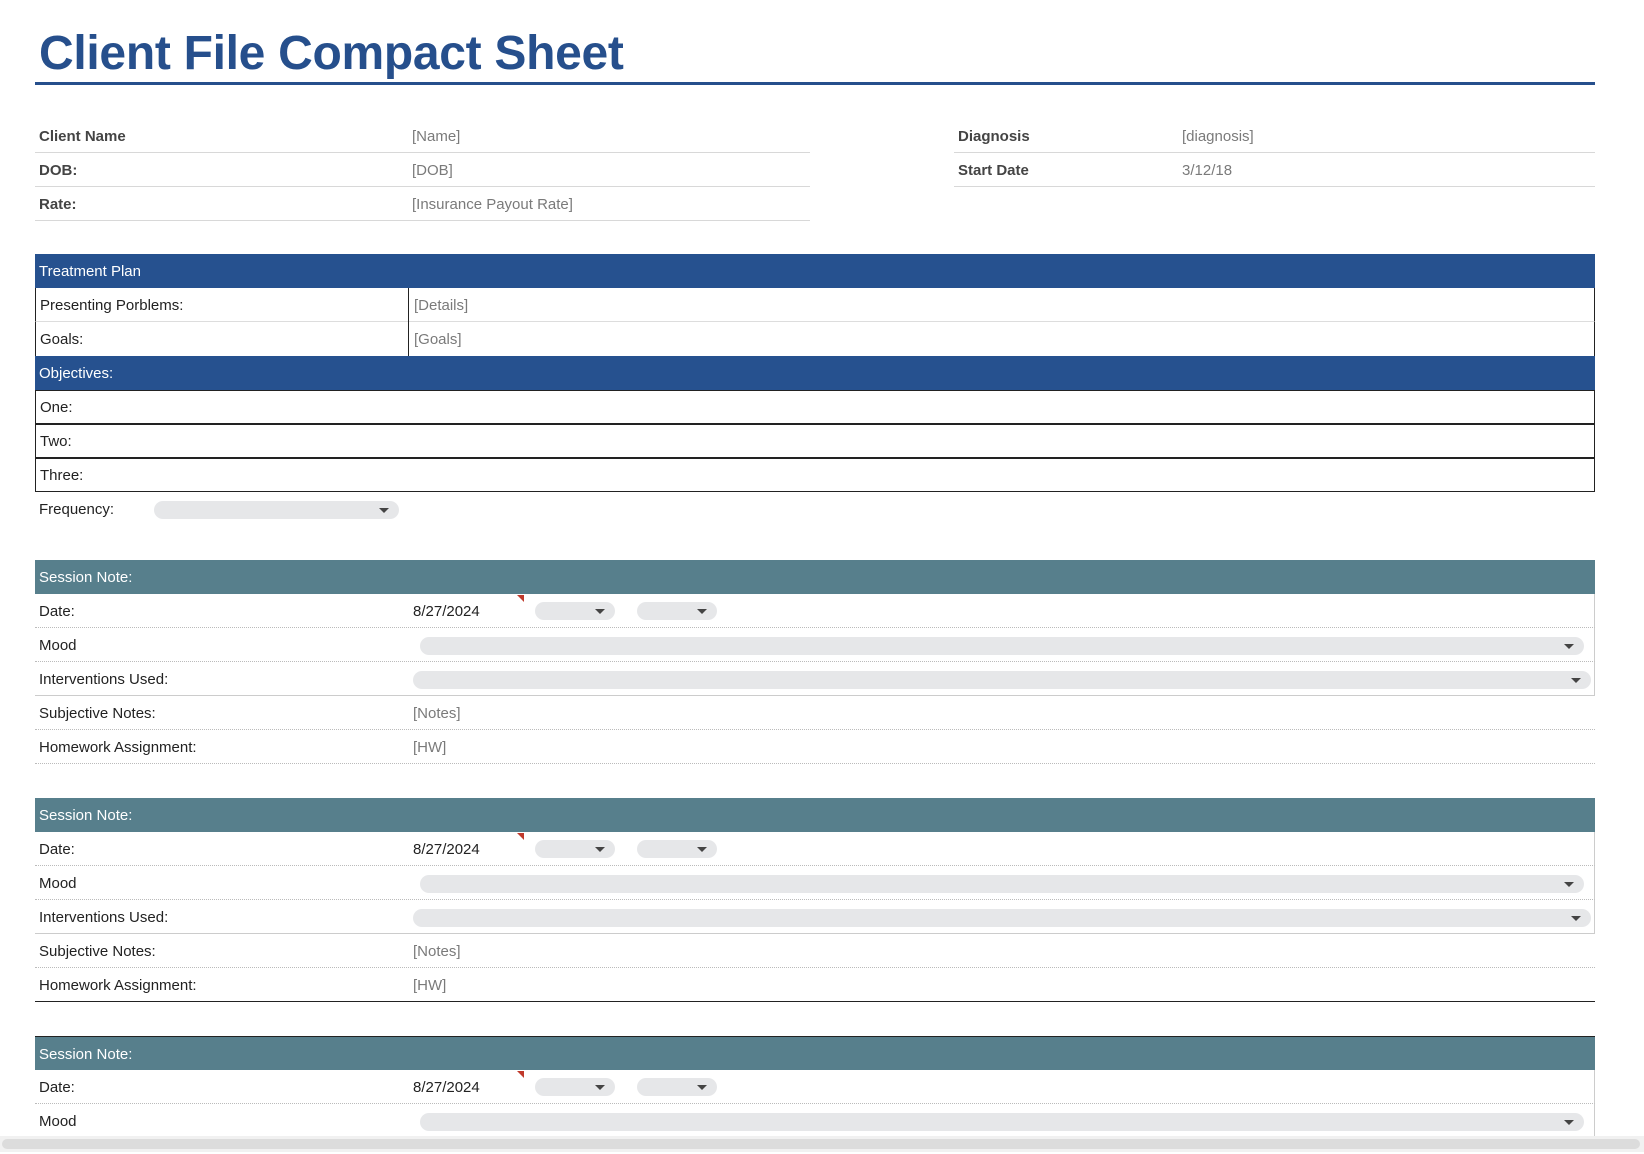 Image resolution: width=1644 pixels, height=1154 pixels. I want to click on goals-value: [Goals], so click(438, 339).